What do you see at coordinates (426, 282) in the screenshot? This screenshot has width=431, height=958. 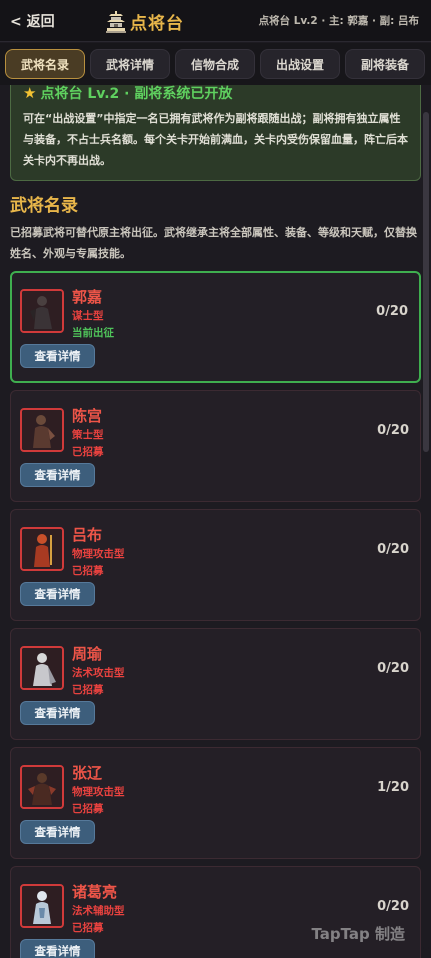 I see `scrollbar-thumb` at bounding box center [426, 282].